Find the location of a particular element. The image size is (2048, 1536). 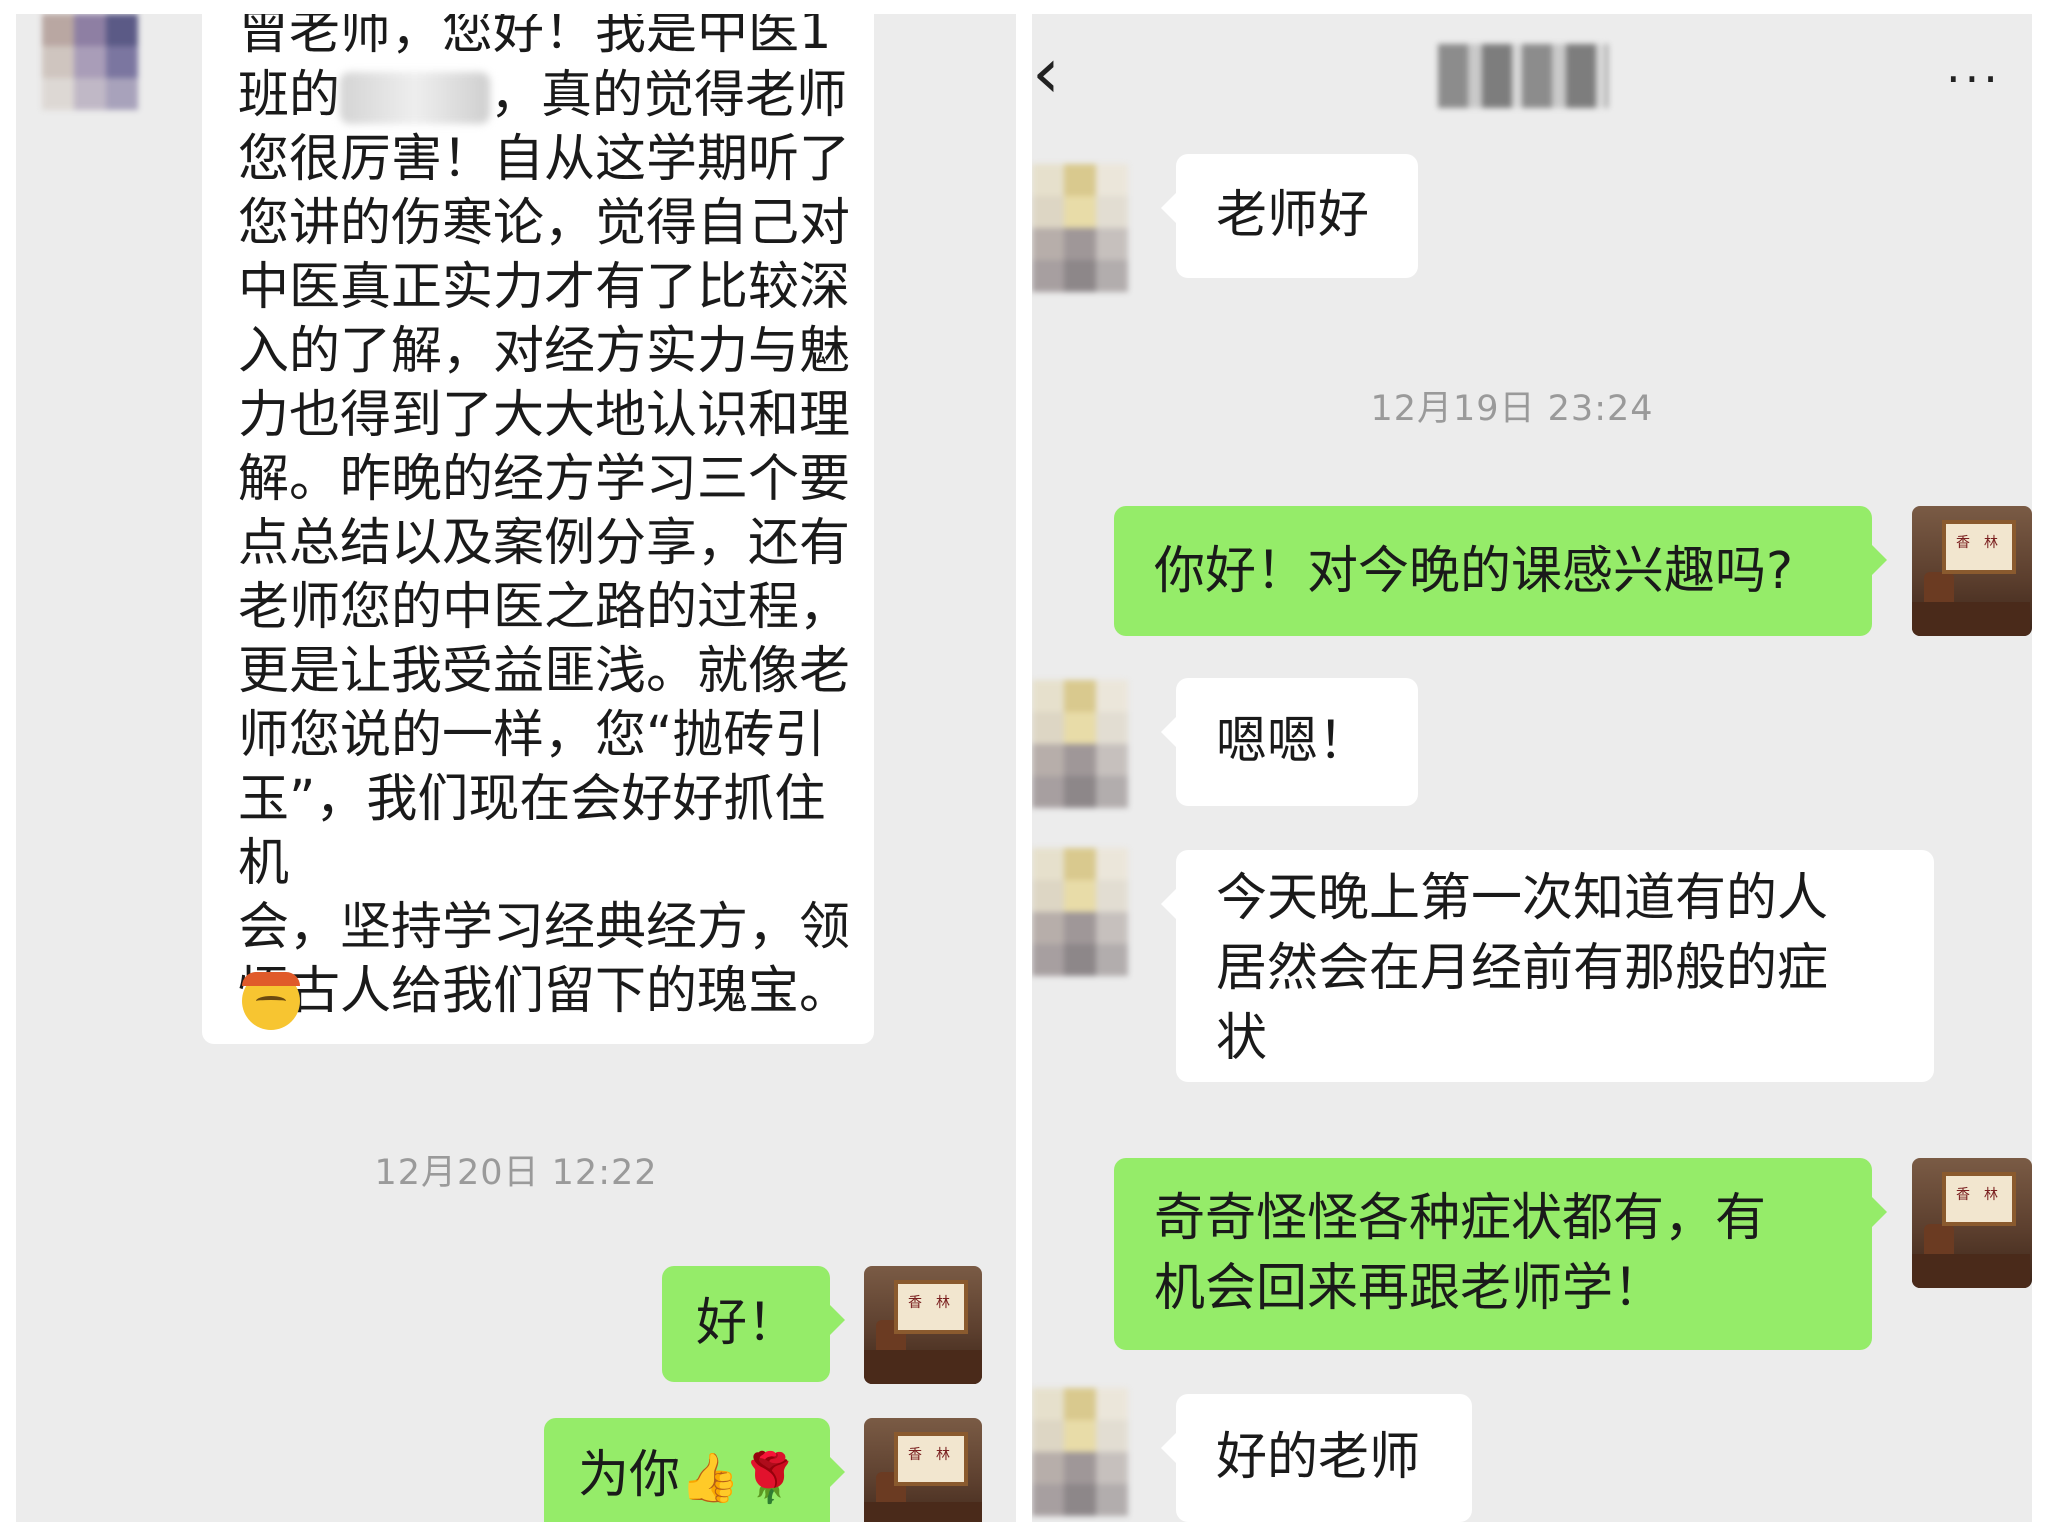

message-text: 嗯嗯！ is located at coordinates (1293, 741).